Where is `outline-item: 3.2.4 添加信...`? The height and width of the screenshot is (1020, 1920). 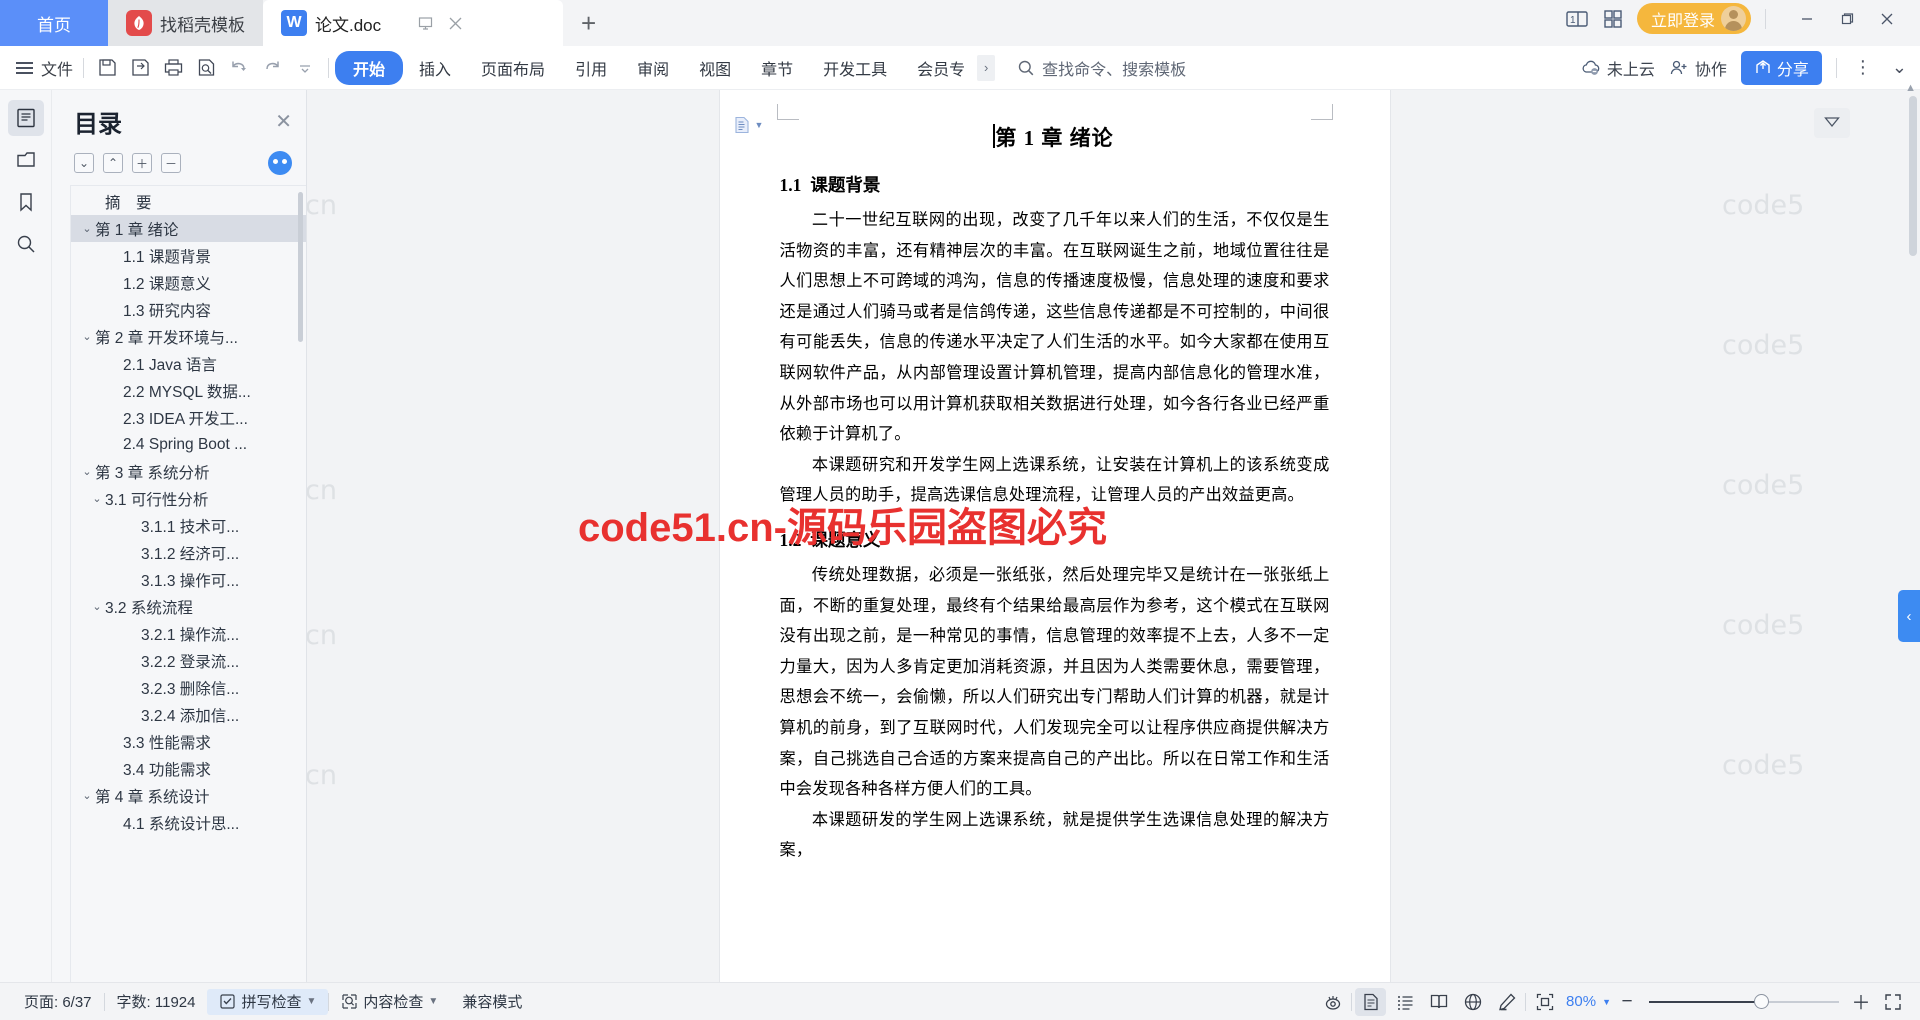 outline-item: 3.2.4 添加信... is located at coordinates (188, 714).